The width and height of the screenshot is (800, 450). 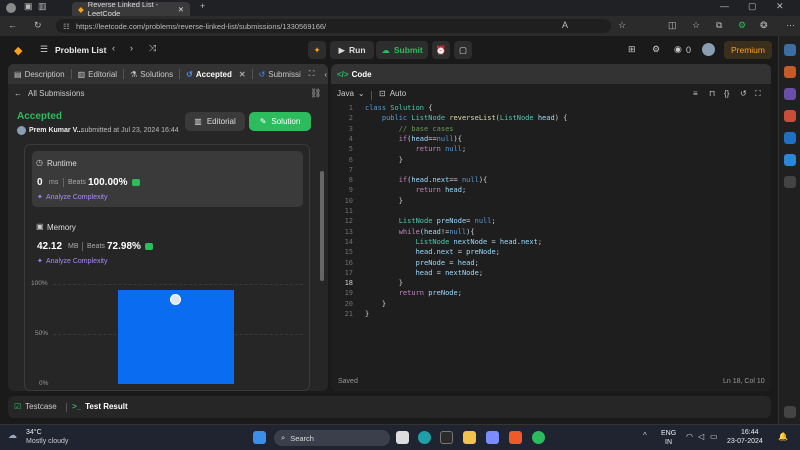 I want to click on next-problem-icon: ›, so click(x=131, y=48).